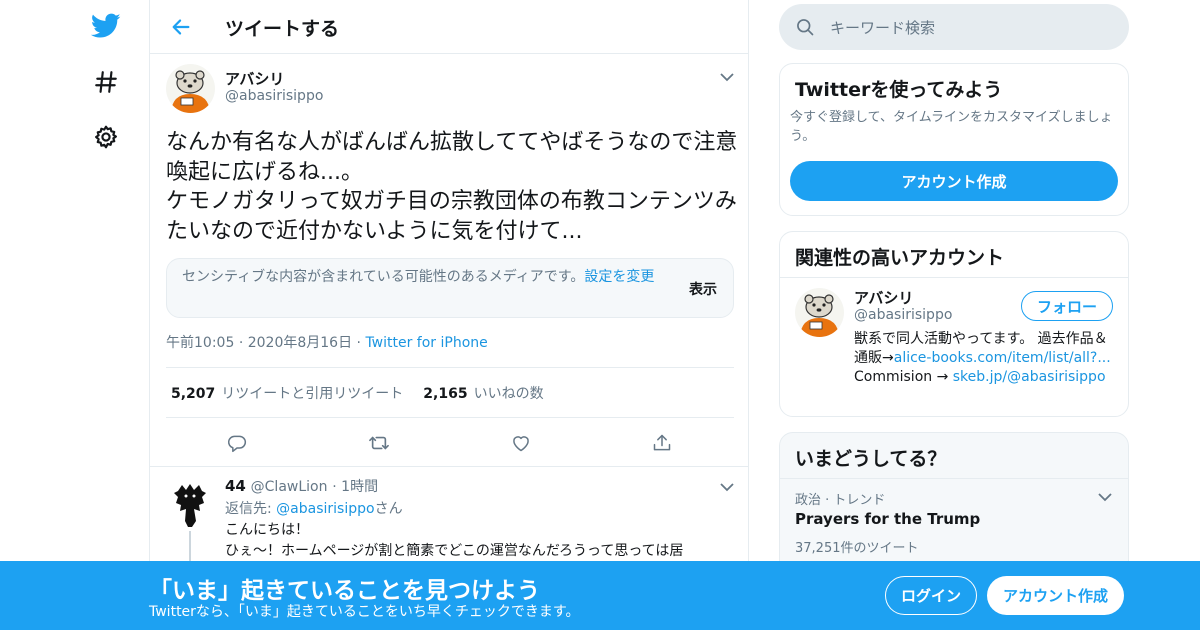 The height and width of the screenshot is (630, 1200). Describe the element at coordinates (237, 443) in the screenshot. I see `reply-icon` at that location.